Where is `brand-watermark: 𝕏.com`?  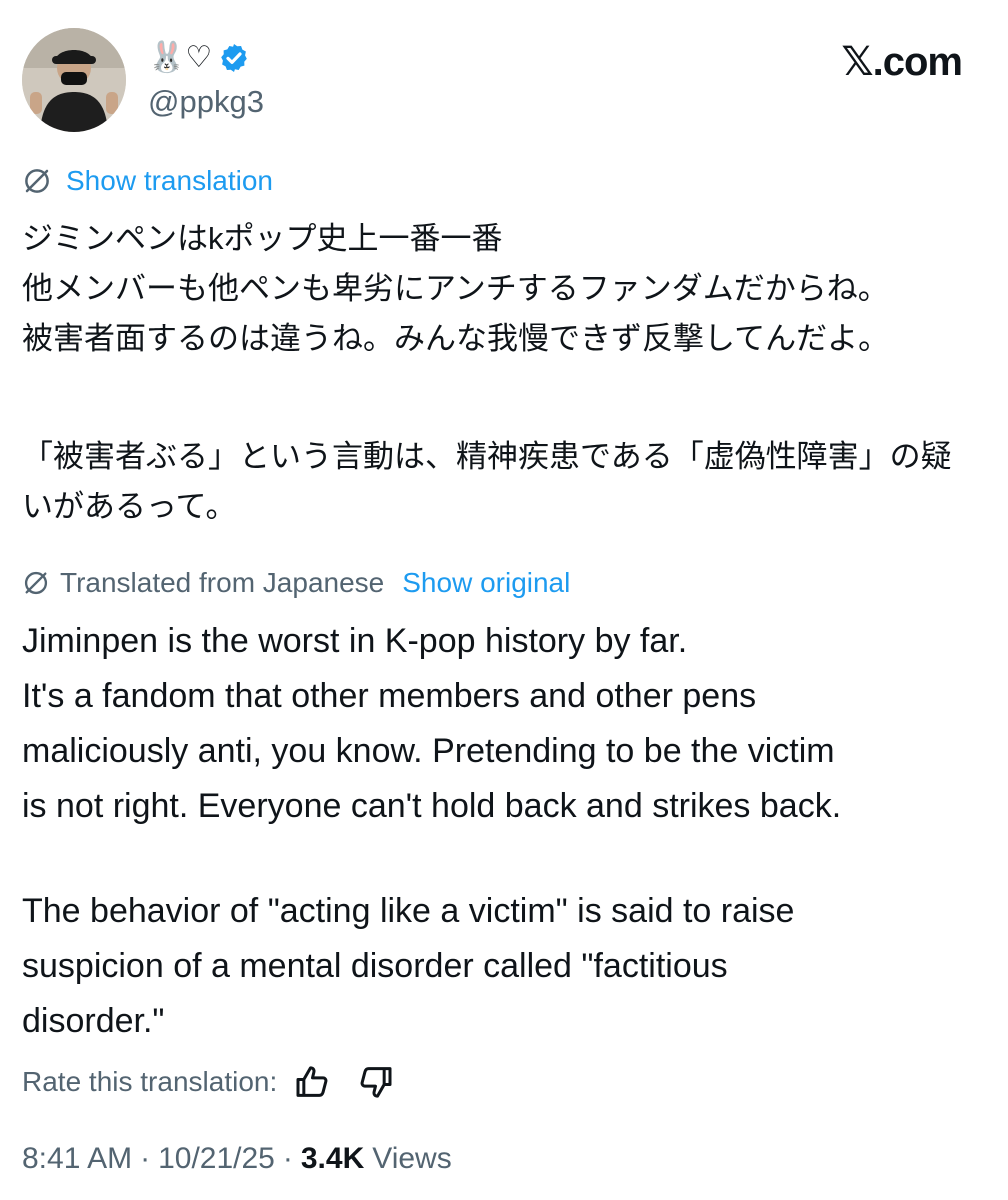 brand-watermark: 𝕏.com is located at coordinates (902, 62).